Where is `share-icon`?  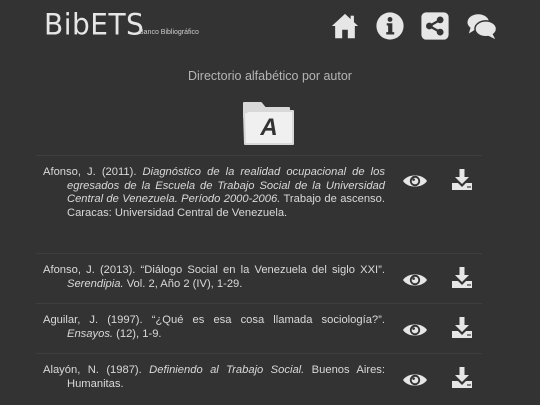 share-icon is located at coordinates (435, 26).